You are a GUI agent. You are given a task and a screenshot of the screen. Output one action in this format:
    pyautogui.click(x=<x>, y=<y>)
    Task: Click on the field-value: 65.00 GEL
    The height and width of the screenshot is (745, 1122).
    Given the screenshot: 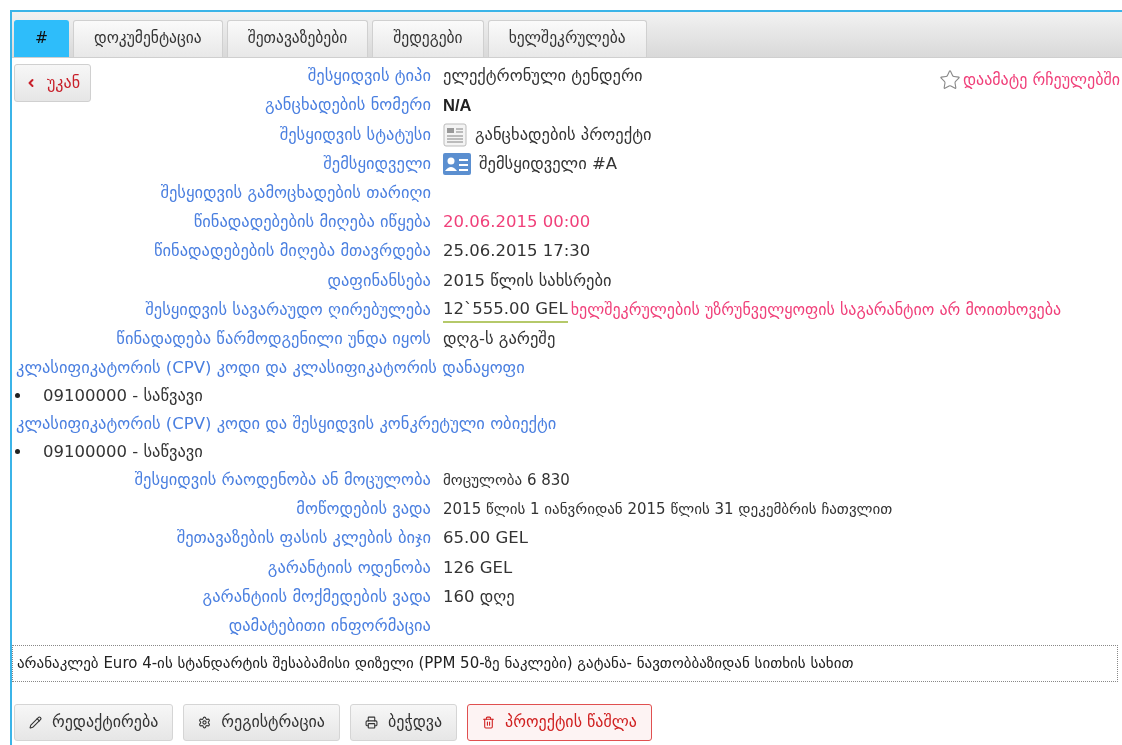 What is the action you would take?
    pyautogui.click(x=485, y=538)
    